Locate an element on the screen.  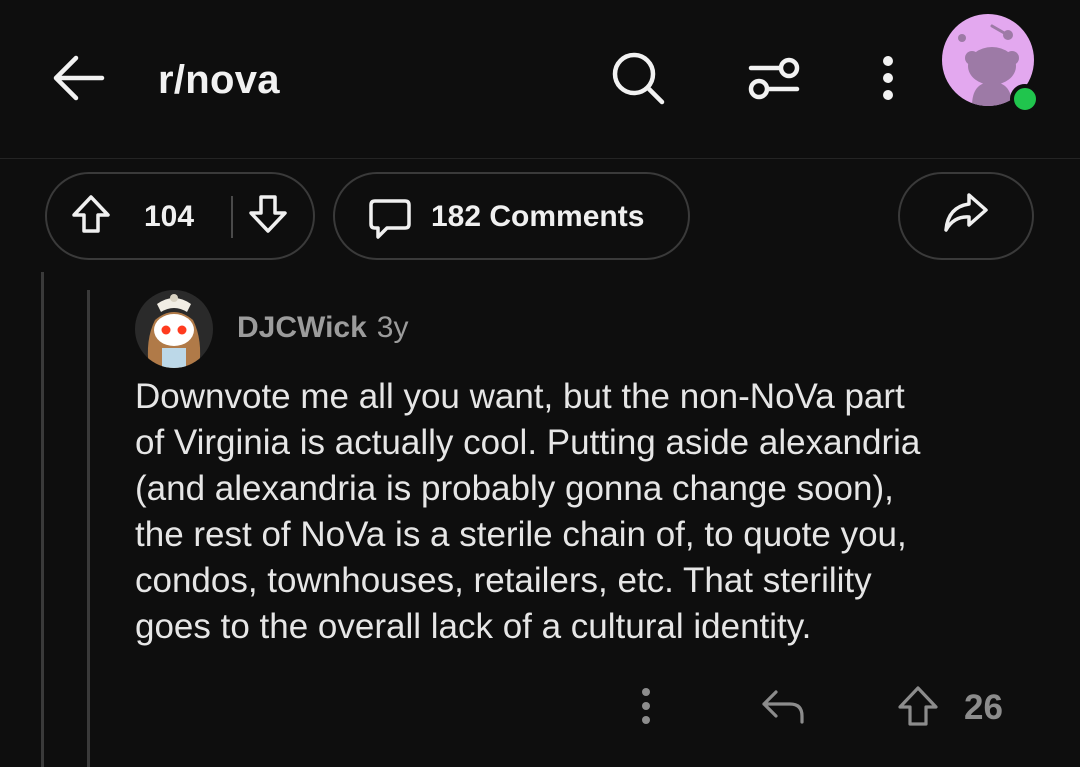
filter-sliders-icon is located at coordinates (774, 80).